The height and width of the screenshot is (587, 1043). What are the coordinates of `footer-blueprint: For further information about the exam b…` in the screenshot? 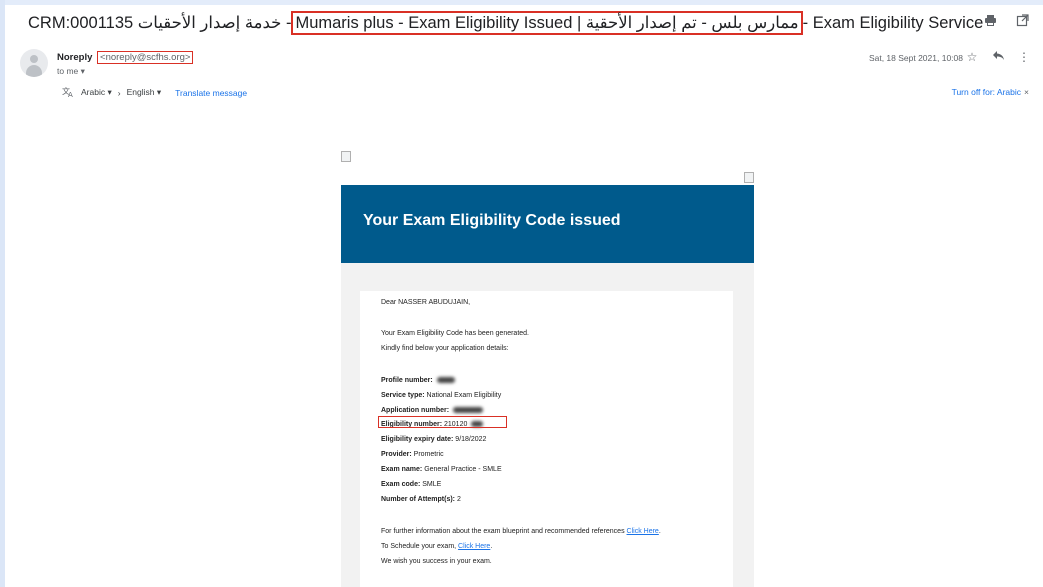 It's located at (521, 531).